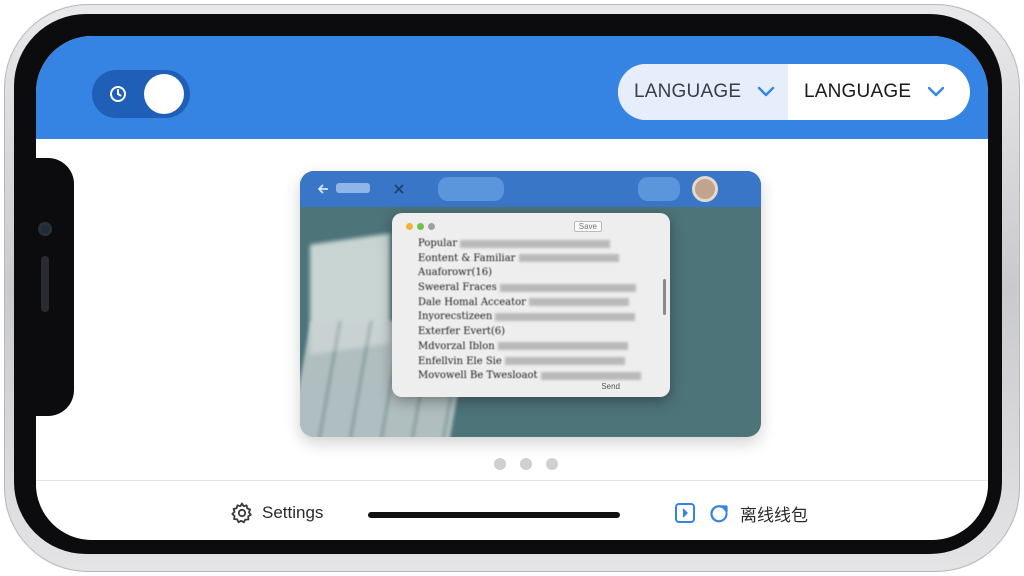 The height and width of the screenshot is (576, 1024). What do you see at coordinates (659, 189) in the screenshot?
I see `preview-badge` at bounding box center [659, 189].